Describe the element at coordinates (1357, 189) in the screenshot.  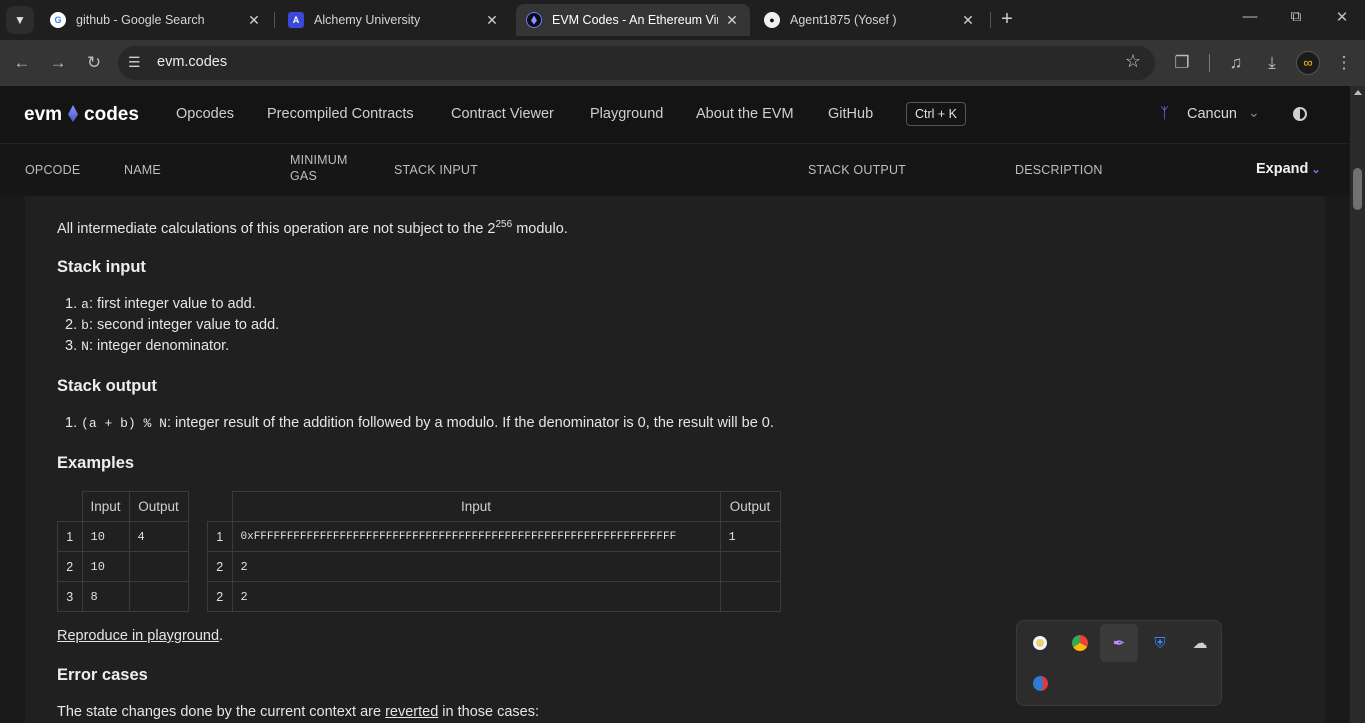
I see `scrollbar-thumb` at that location.